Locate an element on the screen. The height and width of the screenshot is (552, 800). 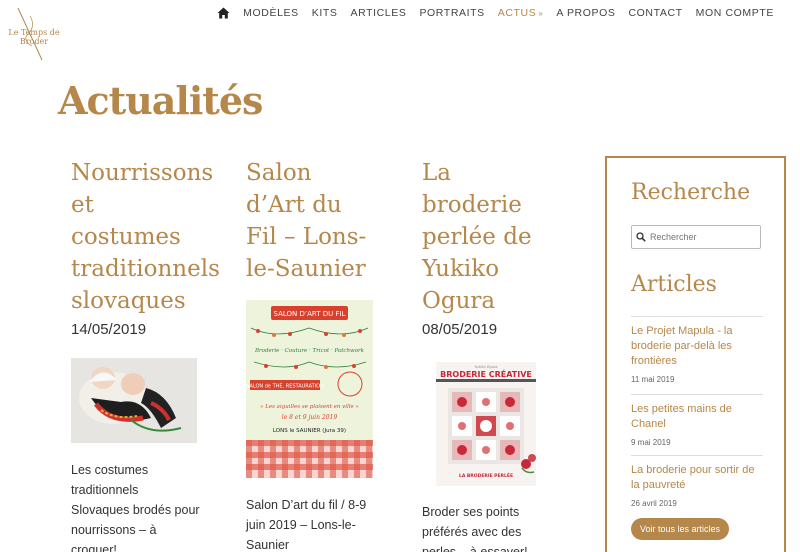
post-excerpt-1-line: Les costumes is located at coordinates (110, 470).